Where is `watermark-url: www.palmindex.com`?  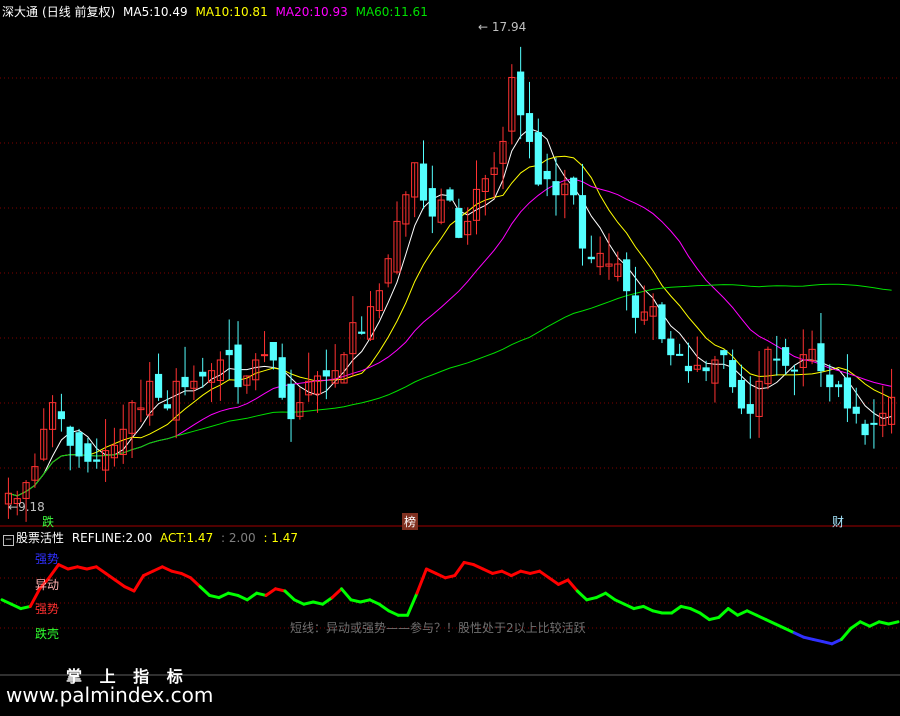
watermark-url: www.palmindex.com is located at coordinates (110, 695).